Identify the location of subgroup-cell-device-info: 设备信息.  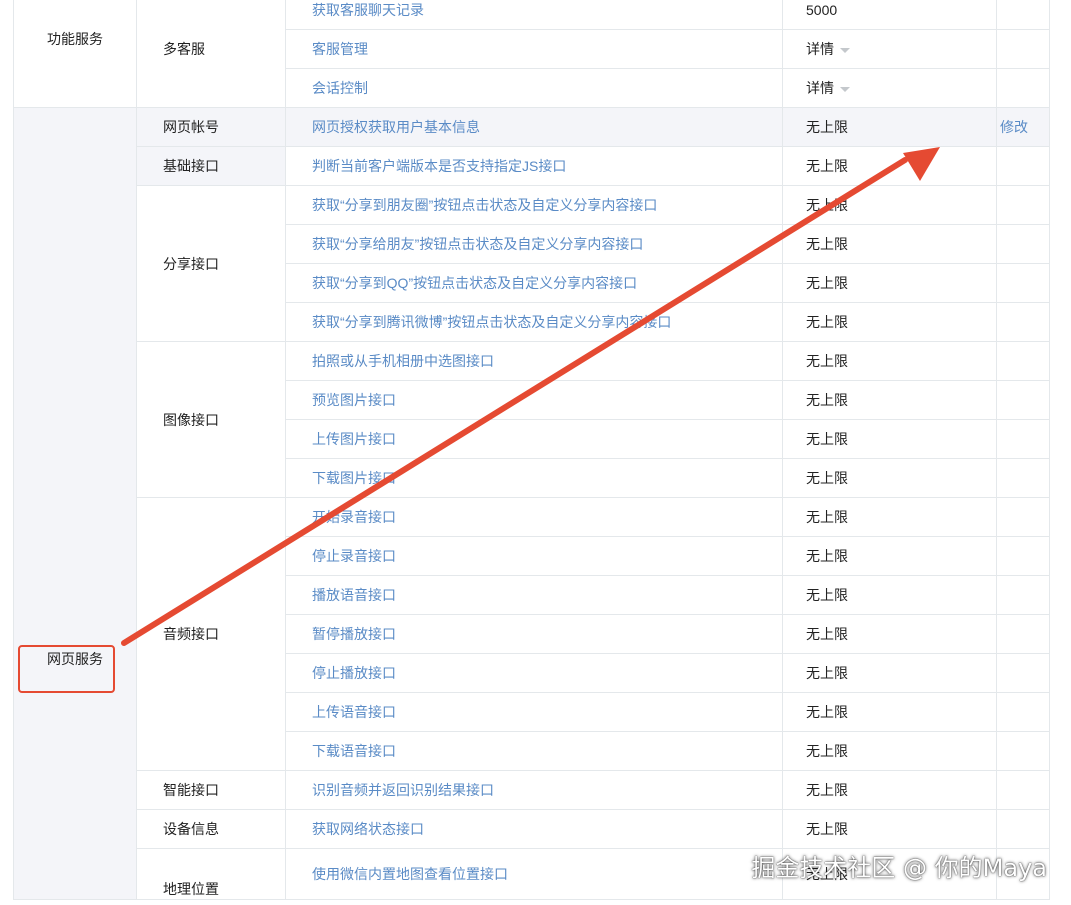
(211, 829).